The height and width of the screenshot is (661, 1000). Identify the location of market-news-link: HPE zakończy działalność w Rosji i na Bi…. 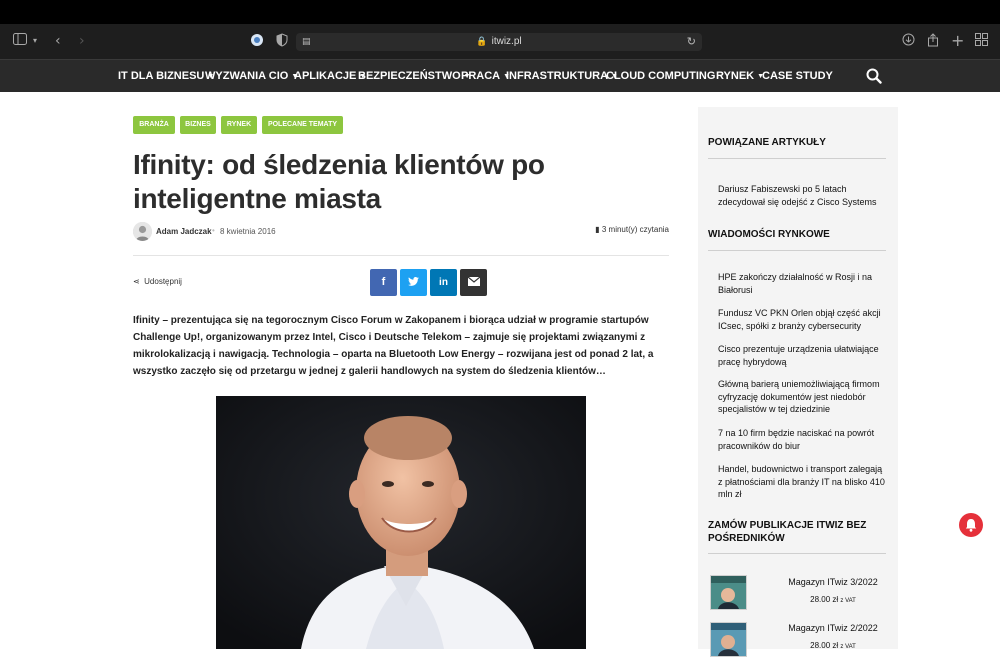
(803, 283).